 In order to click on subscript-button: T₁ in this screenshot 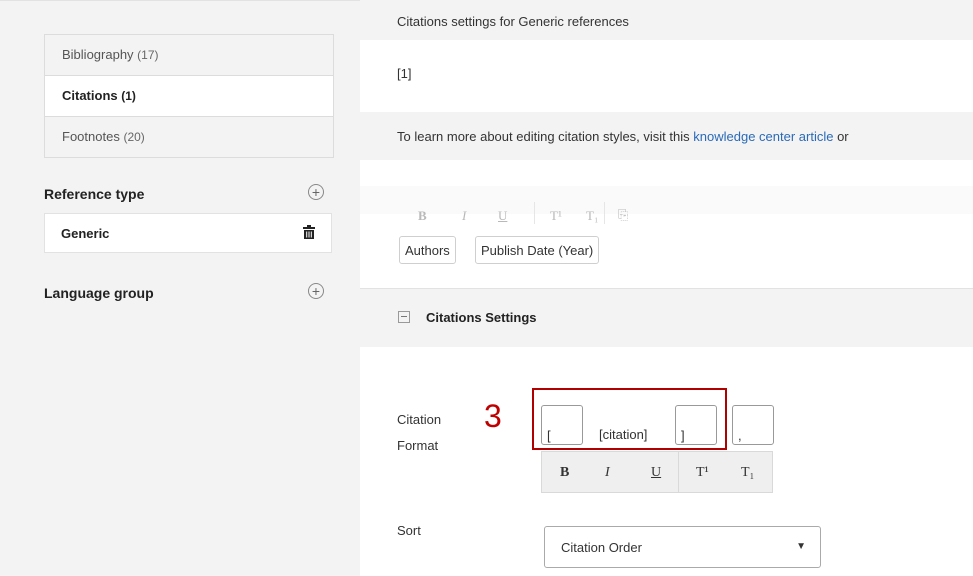, I will do `click(592, 216)`.